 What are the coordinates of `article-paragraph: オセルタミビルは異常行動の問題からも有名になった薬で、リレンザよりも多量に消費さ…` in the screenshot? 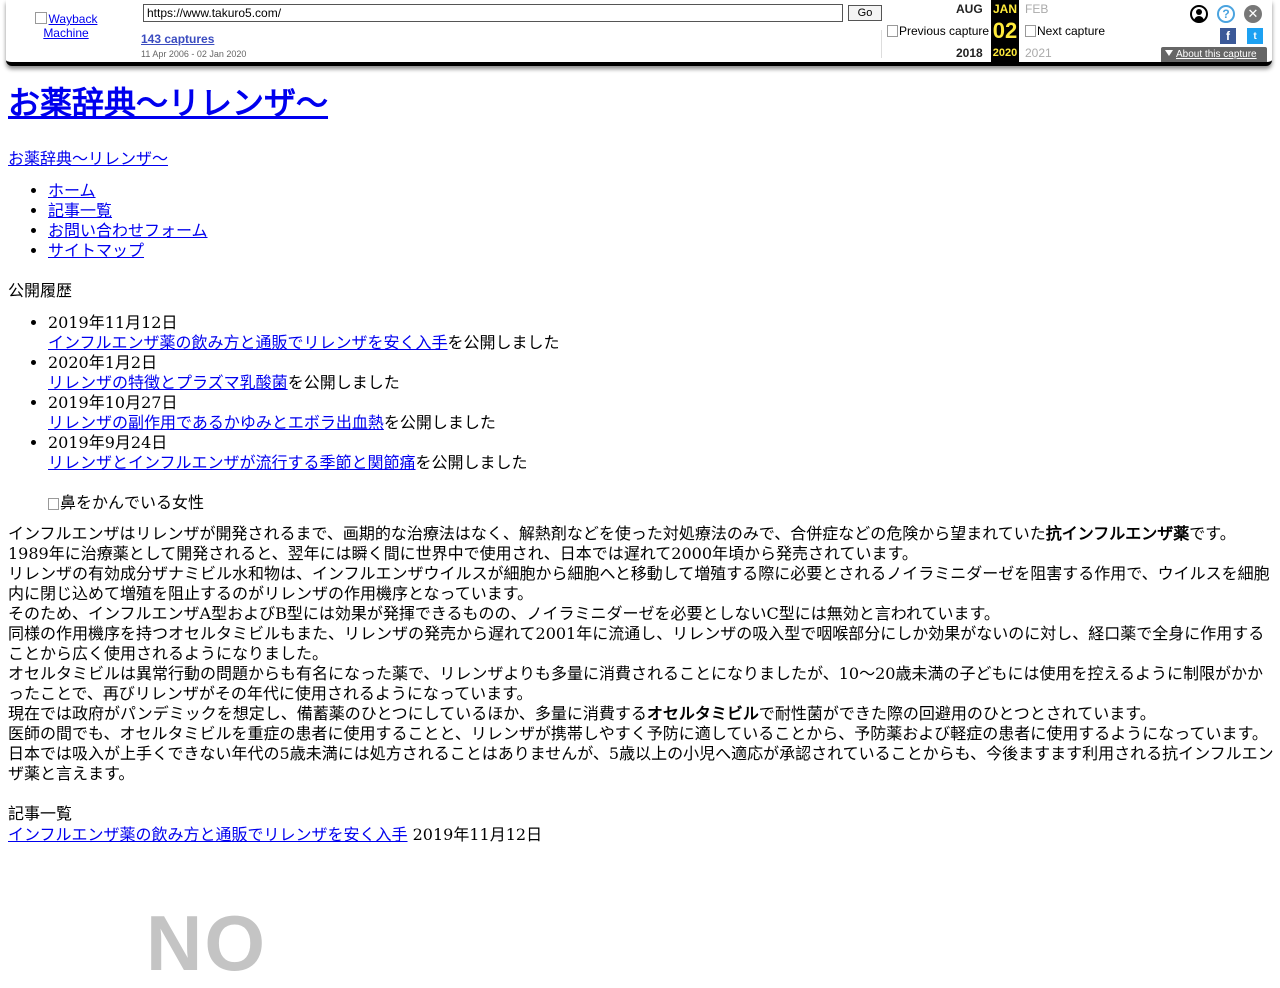 It's located at (635, 683).